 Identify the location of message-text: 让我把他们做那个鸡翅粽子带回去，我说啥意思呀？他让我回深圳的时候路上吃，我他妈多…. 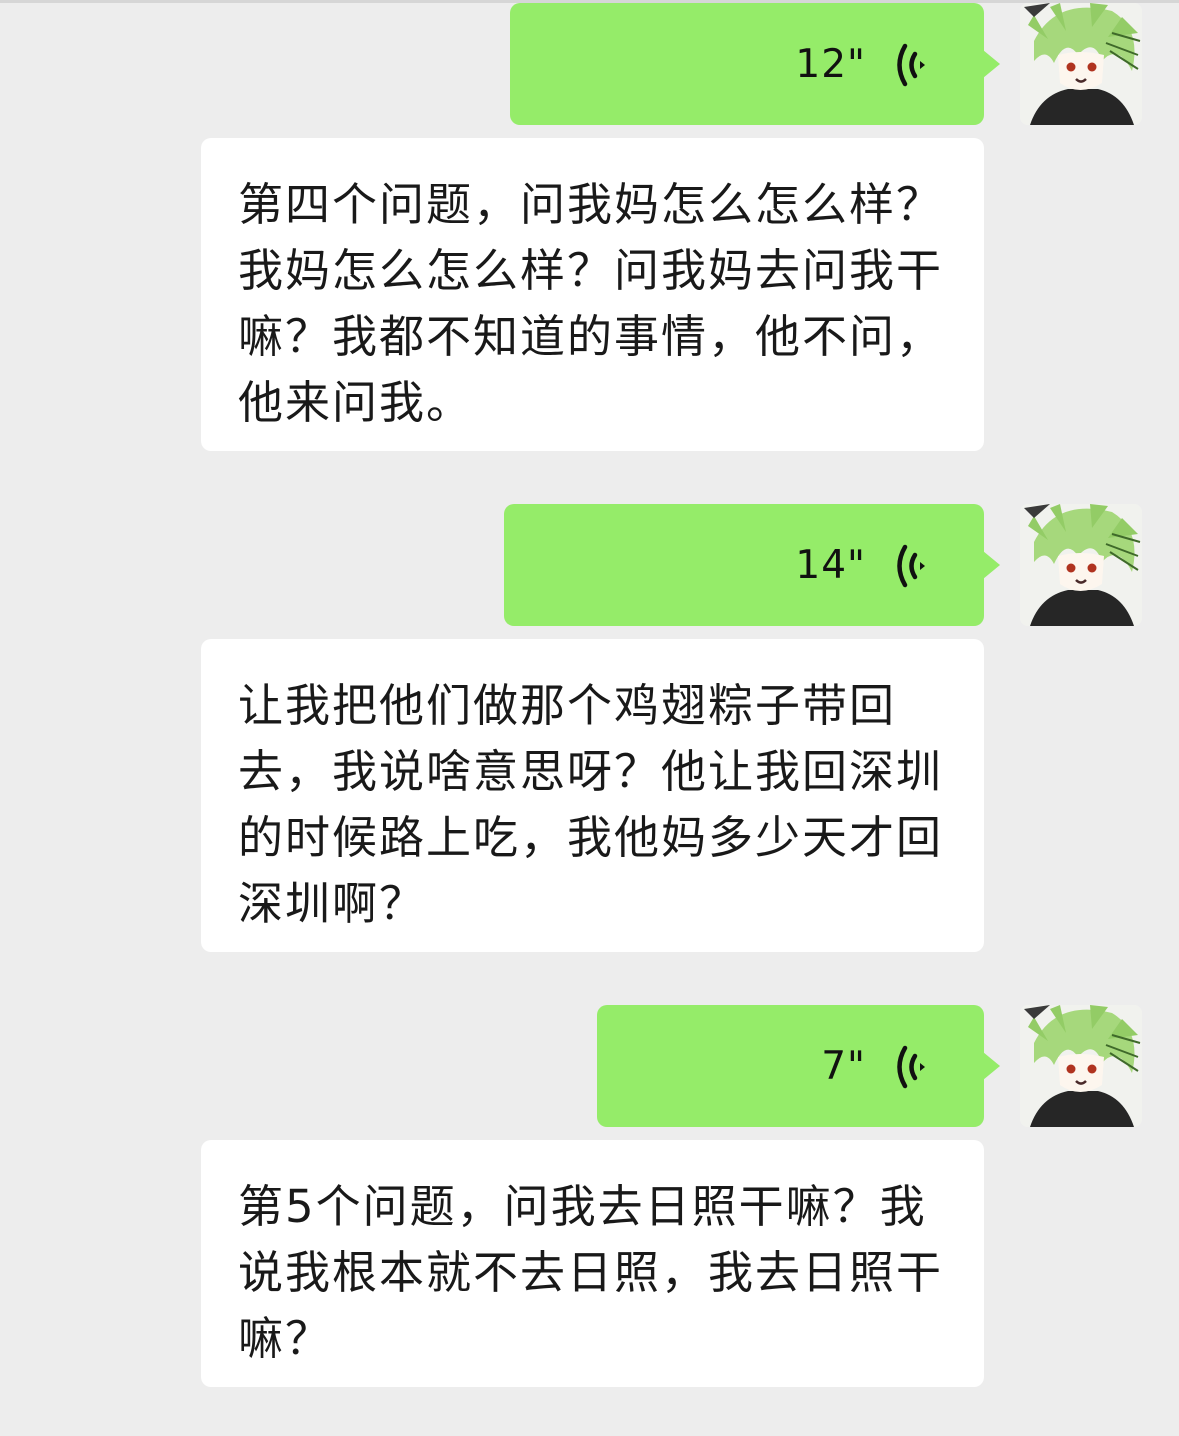
(591, 804).